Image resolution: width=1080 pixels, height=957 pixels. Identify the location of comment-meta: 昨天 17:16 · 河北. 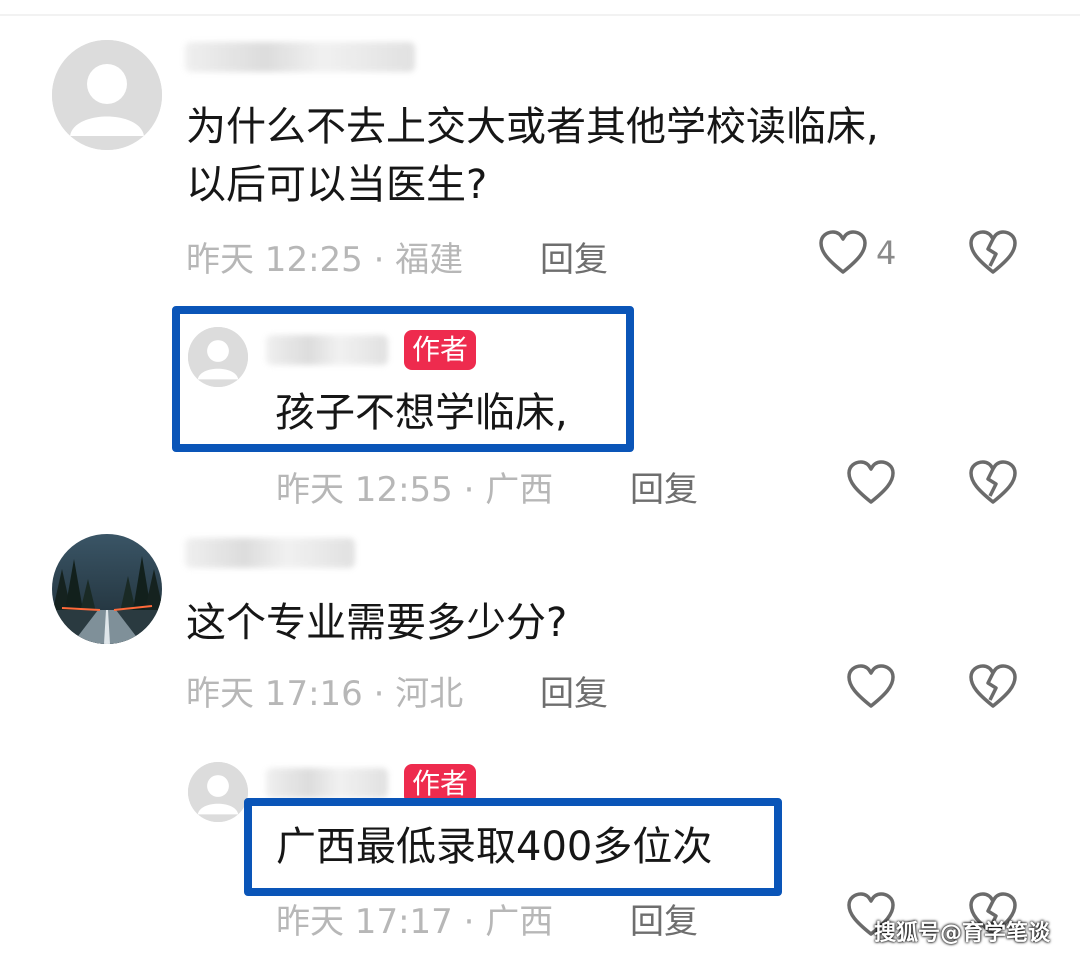
(325, 694).